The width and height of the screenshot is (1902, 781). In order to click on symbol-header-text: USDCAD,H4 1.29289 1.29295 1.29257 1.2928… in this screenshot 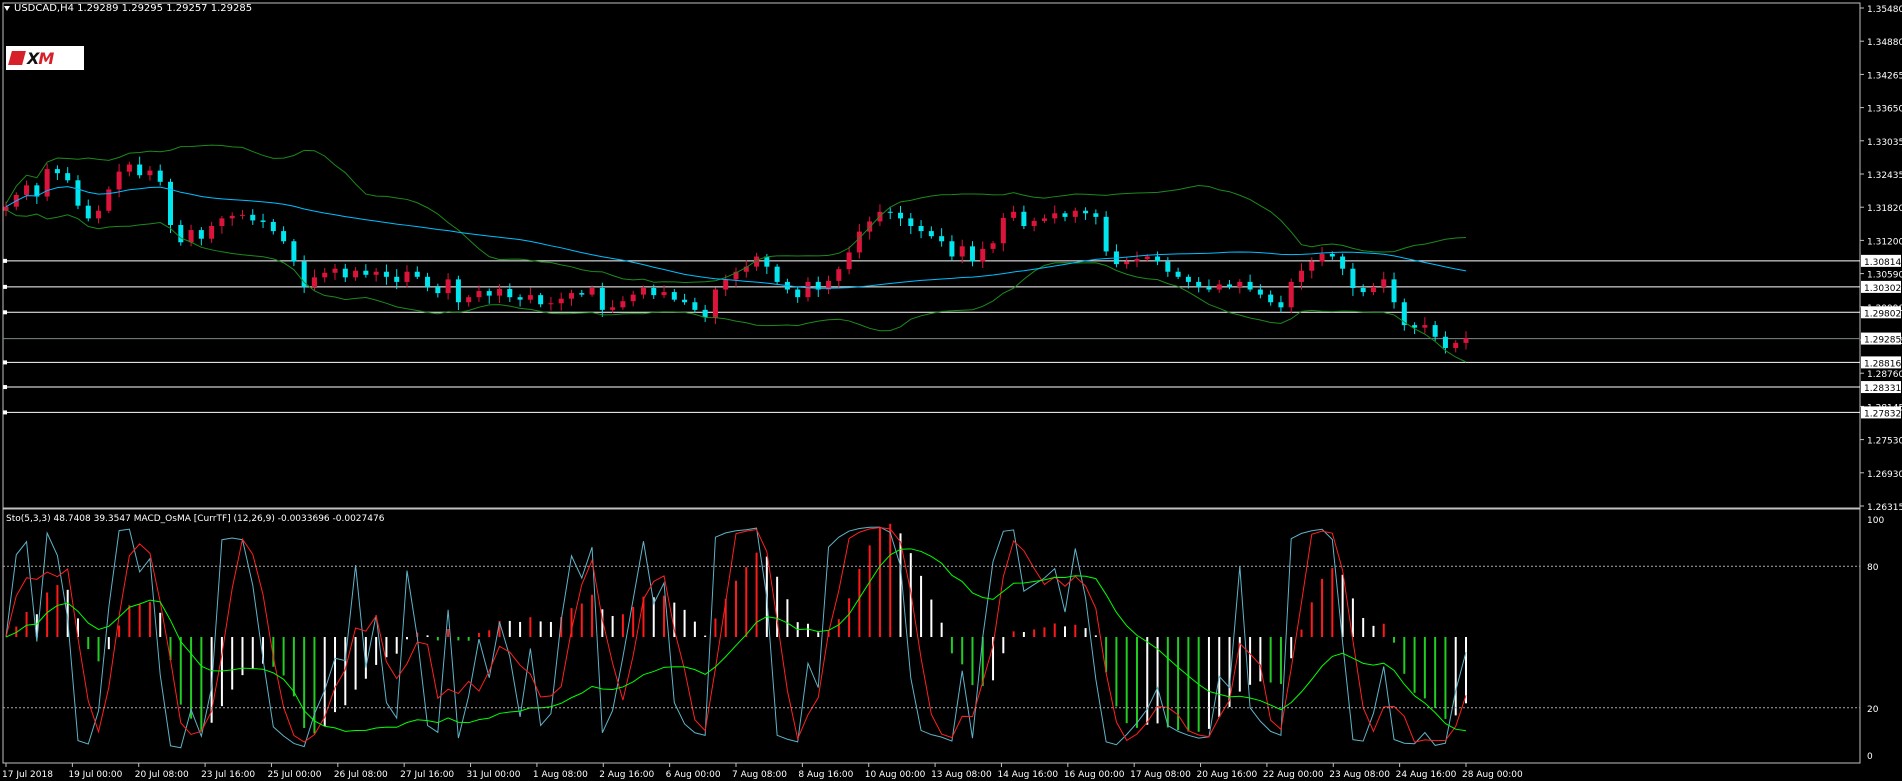, I will do `click(133, 8)`.